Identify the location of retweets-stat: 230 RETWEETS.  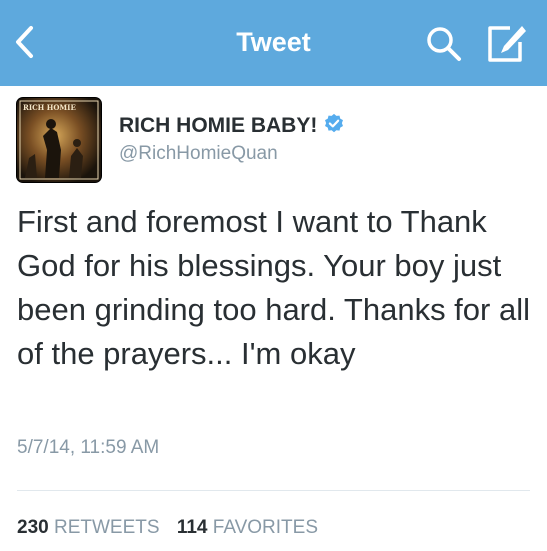
(88, 528).